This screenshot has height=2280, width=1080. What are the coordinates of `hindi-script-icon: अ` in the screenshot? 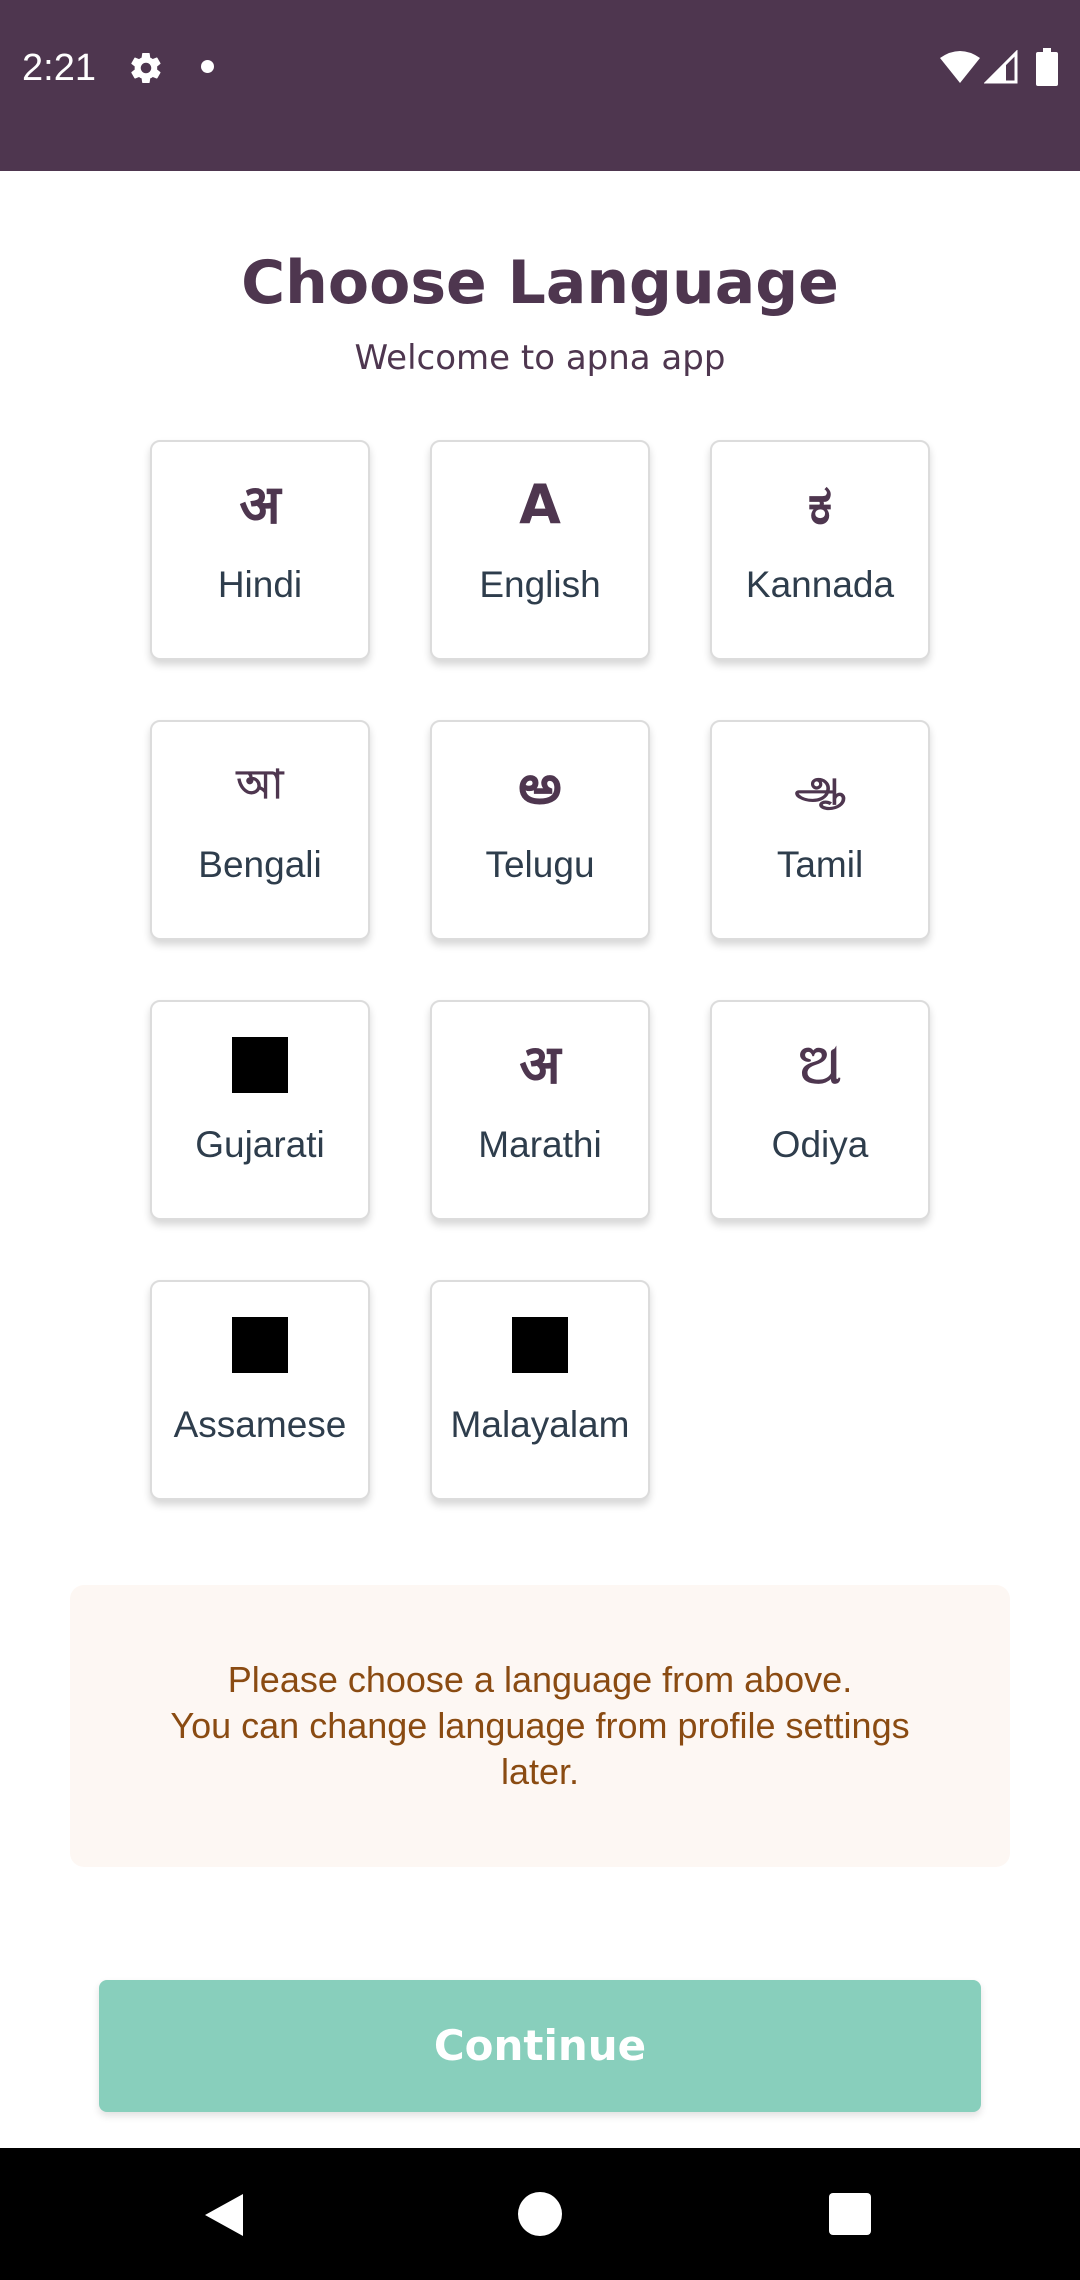 It's located at (260, 504).